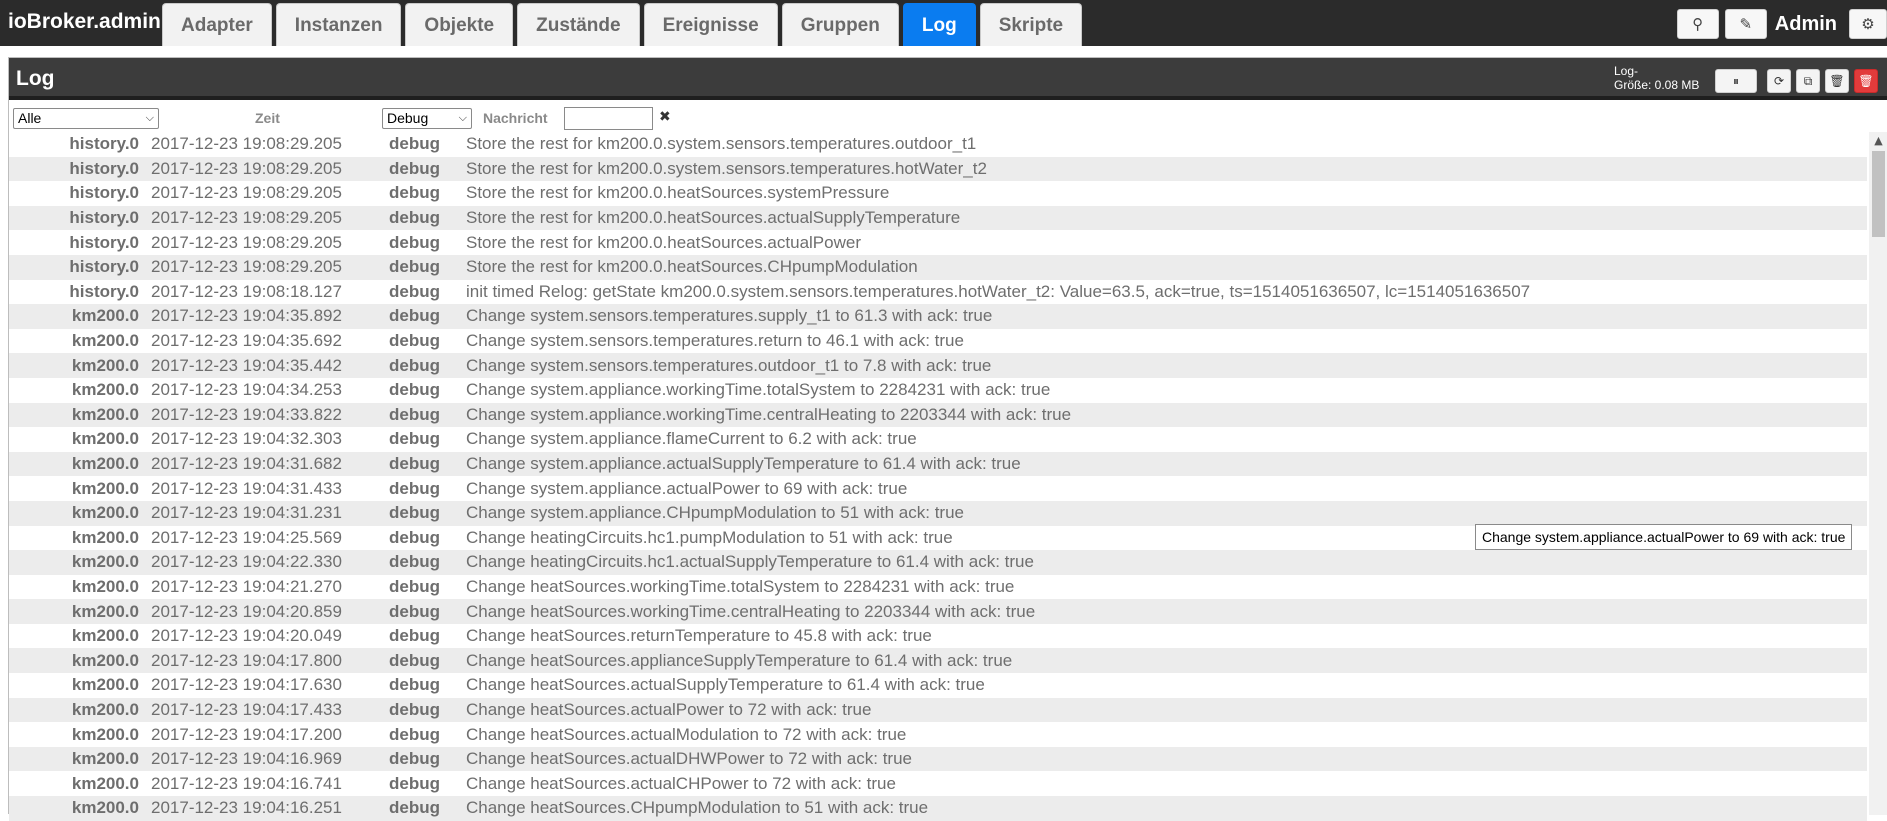  What do you see at coordinates (427, 118) in the screenshot?
I see `severity-filter-select: Debug ⌵` at bounding box center [427, 118].